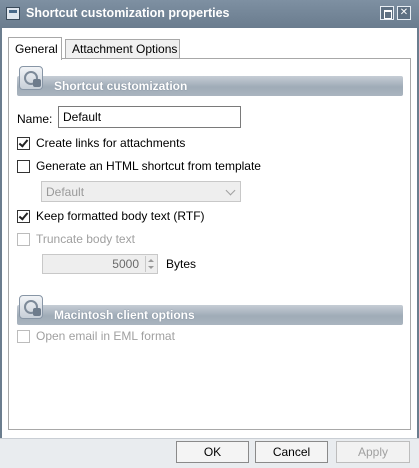 The height and width of the screenshot is (468, 419). I want to click on close-button: ✕, so click(404, 13).